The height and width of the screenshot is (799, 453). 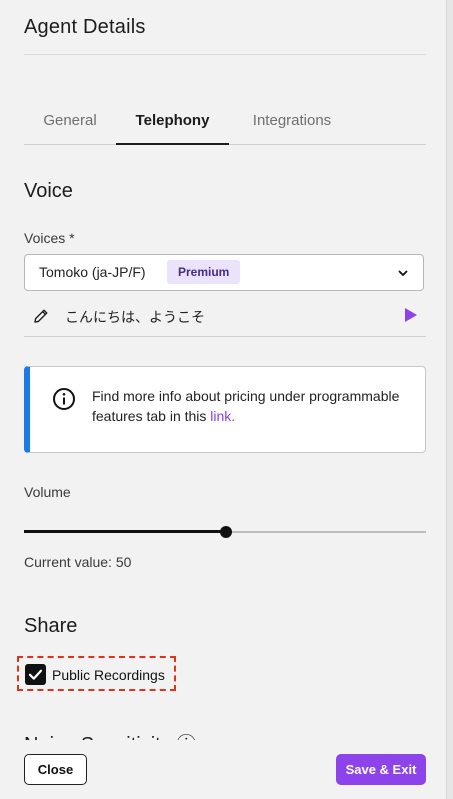 What do you see at coordinates (51, 626) in the screenshot?
I see `share-section-title: Share` at bounding box center [51, 626].